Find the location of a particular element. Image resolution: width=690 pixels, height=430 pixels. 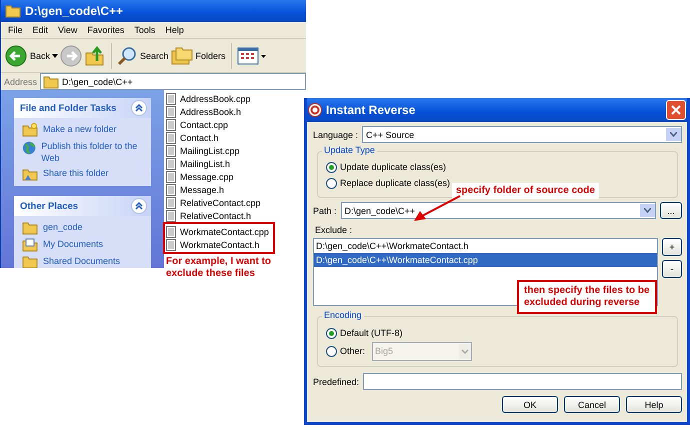

globe-icon is located at coordinates (29, 148).